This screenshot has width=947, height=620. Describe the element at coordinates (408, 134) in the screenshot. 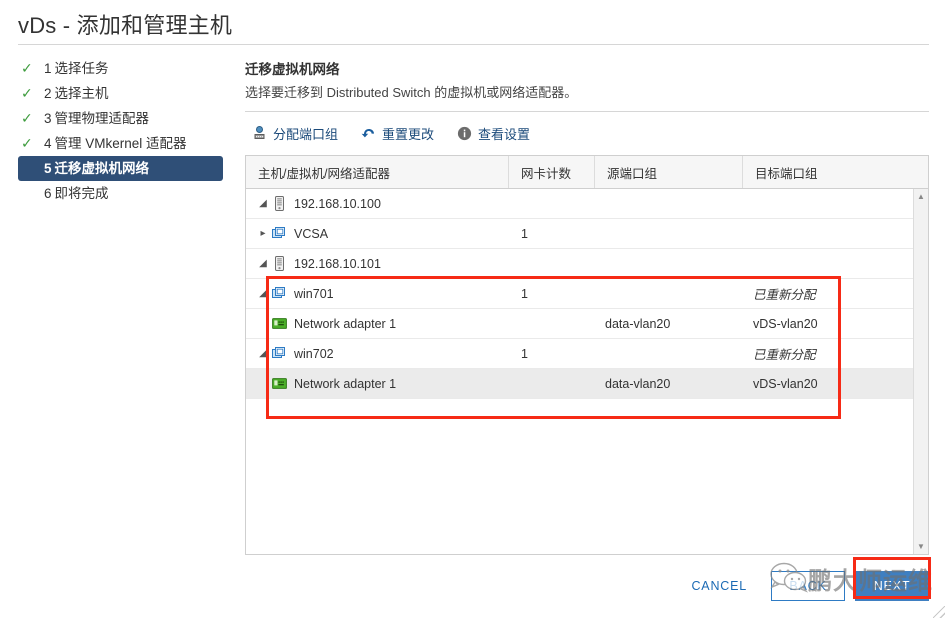

I see `reset-changes-label: 重置更改` at that location.